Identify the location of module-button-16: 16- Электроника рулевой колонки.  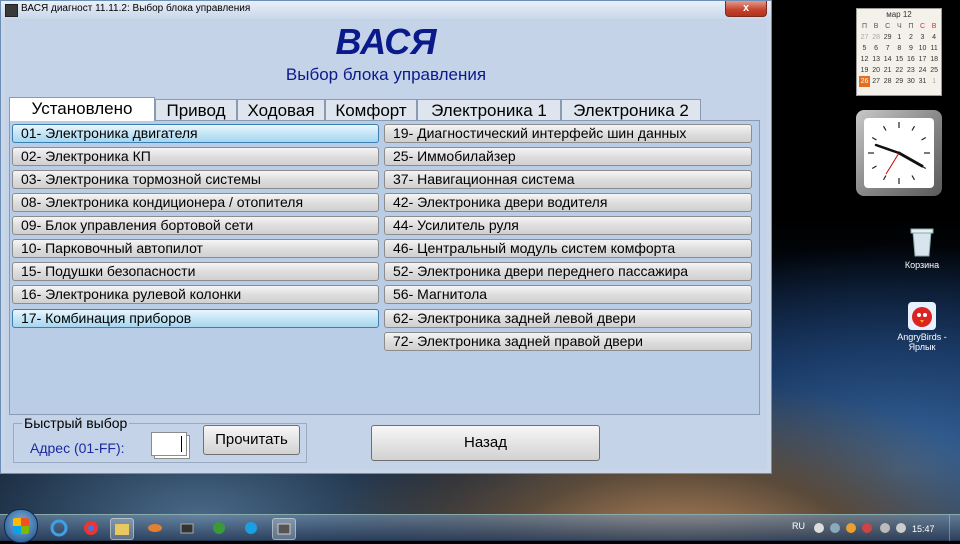
(195, 294).